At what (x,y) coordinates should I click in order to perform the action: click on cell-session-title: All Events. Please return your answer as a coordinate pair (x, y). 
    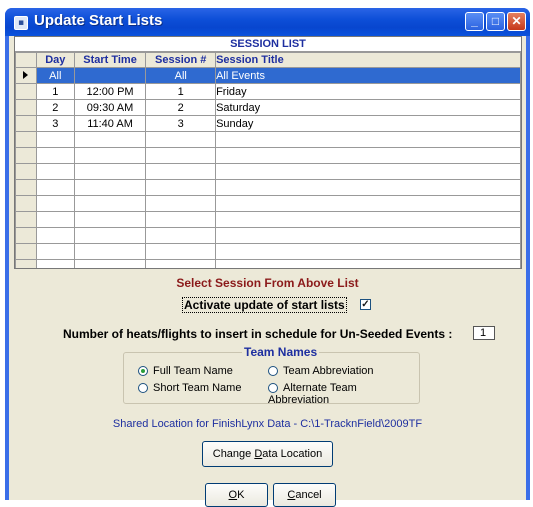
    Looking at the image, I should click on (368, 75).